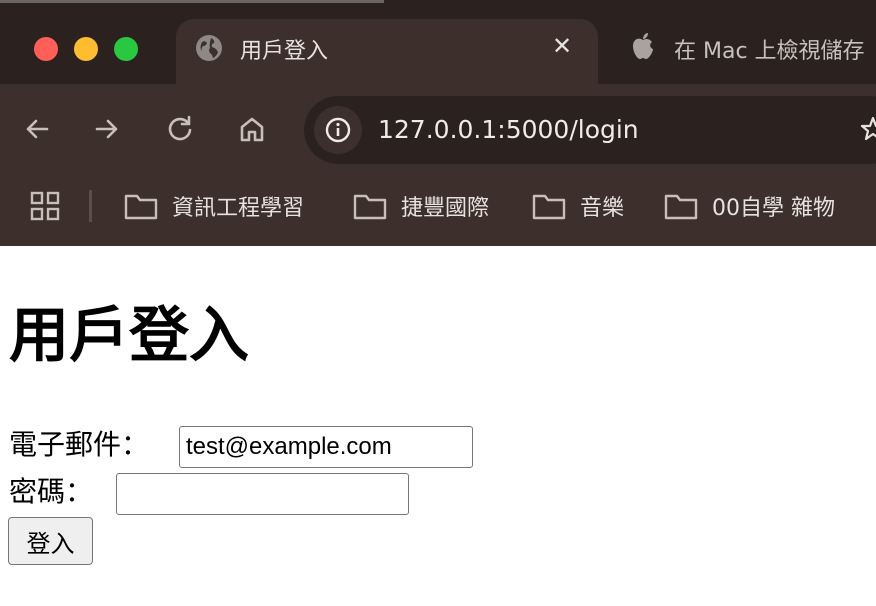 The image size is (876, 606). What do you see at coordinates (602, 208) in the screenshot?
I see `bookmark-label: 音樂` at bounding box center [602, 208].